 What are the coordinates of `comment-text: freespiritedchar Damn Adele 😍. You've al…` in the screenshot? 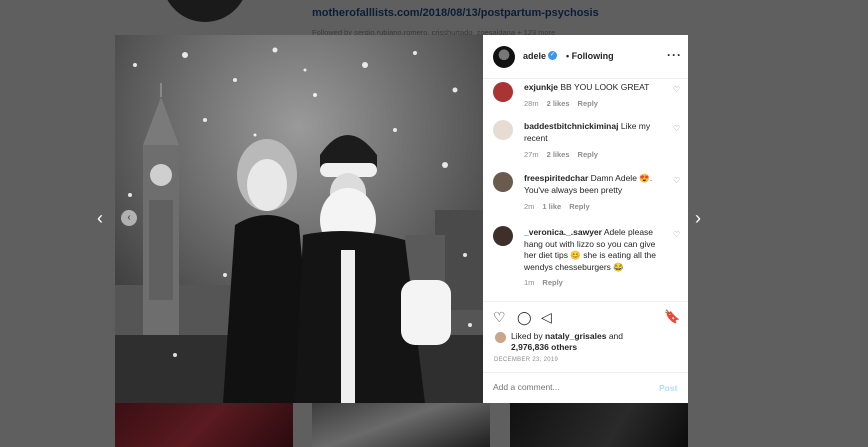 It's located at (595, 184).